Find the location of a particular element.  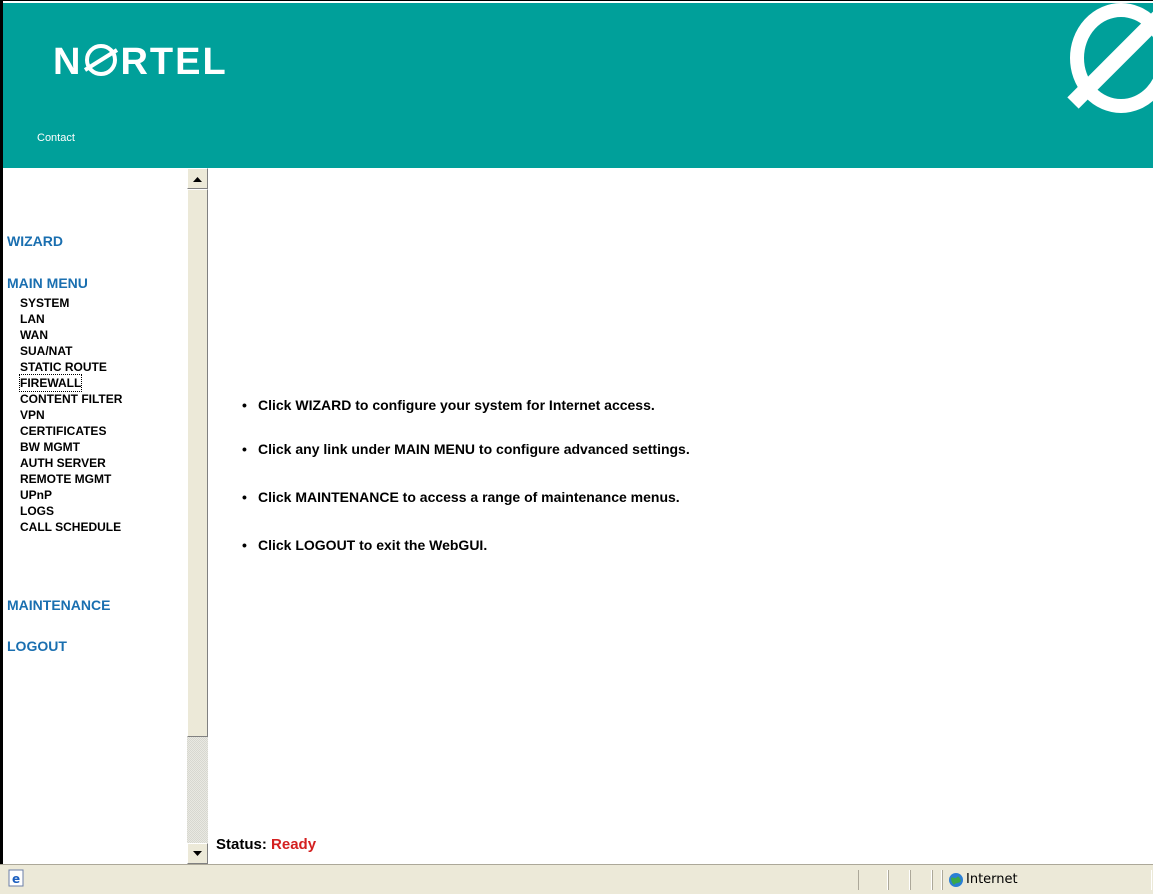

arrow-down-icon is located at coordinates (197, 853).